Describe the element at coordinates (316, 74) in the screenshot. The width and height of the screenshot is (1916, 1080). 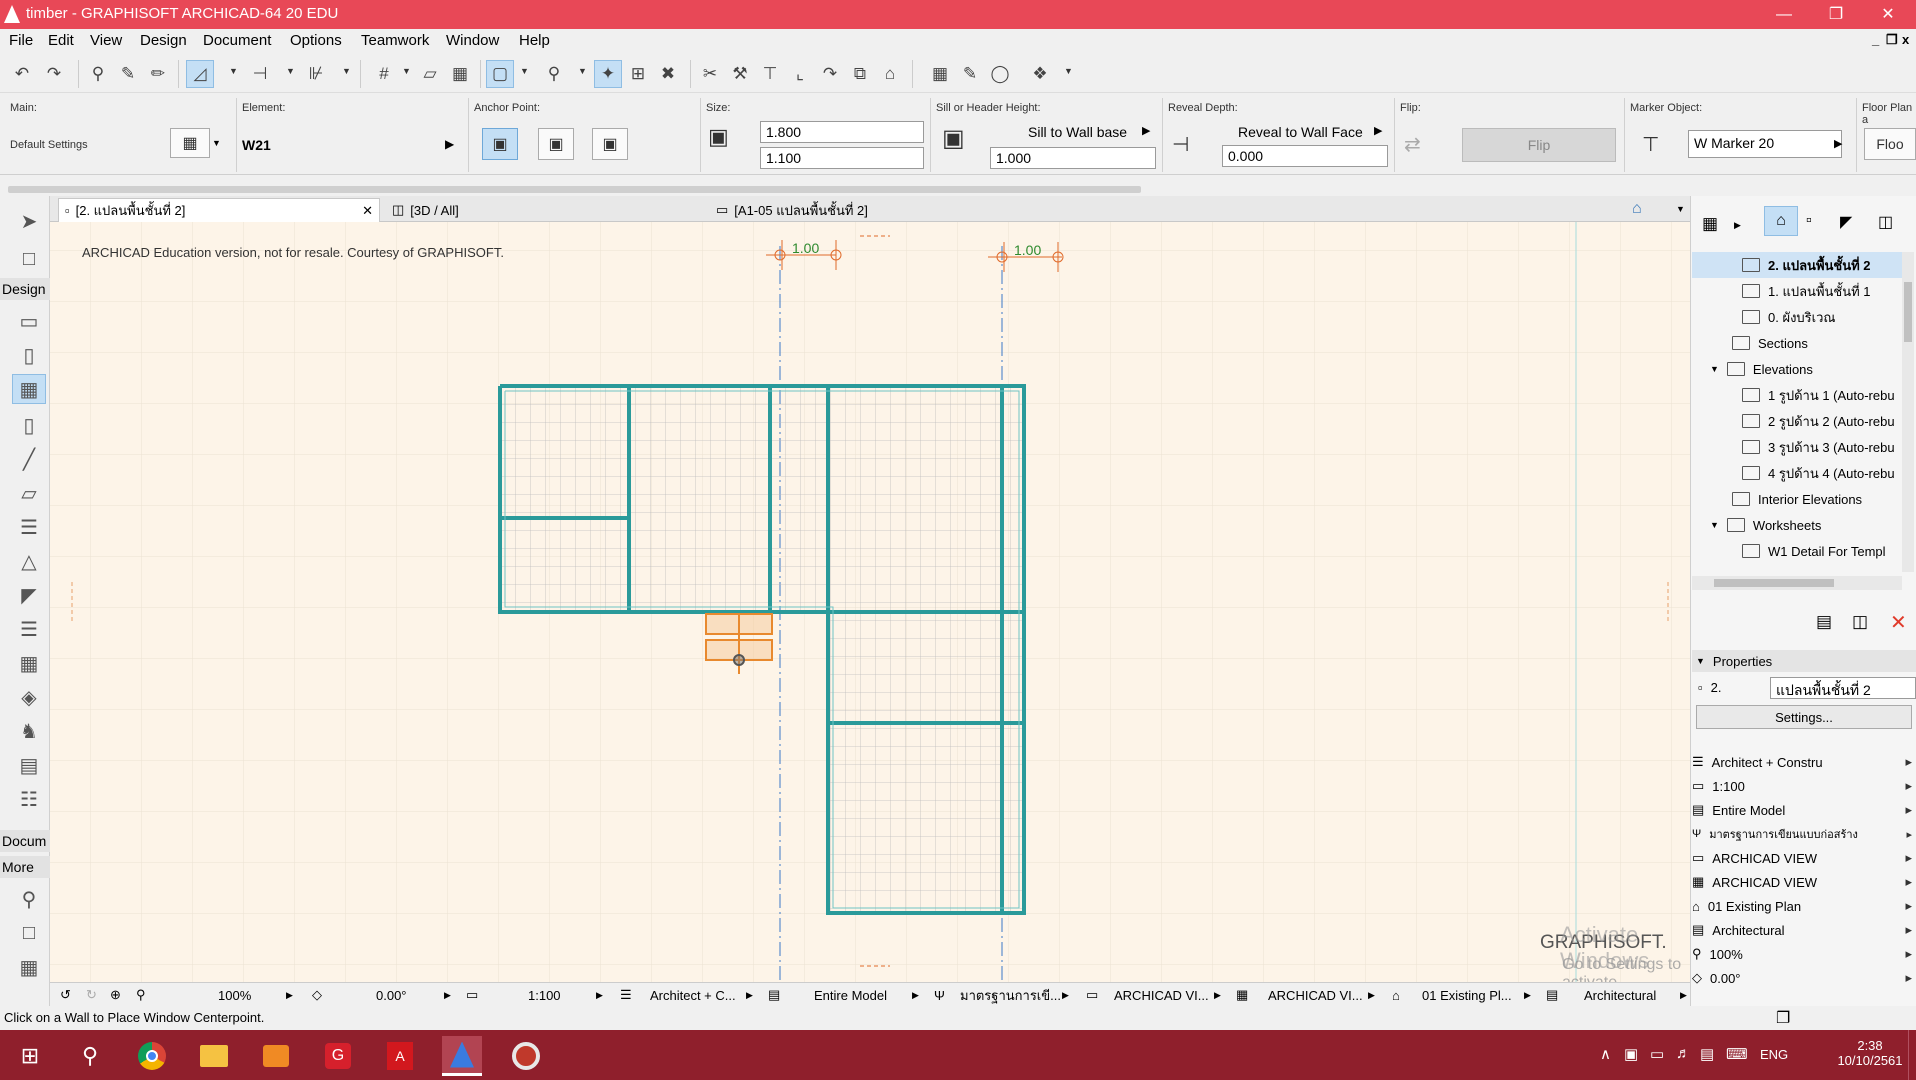
I see `snap-points-icon: ⊮` at that location.